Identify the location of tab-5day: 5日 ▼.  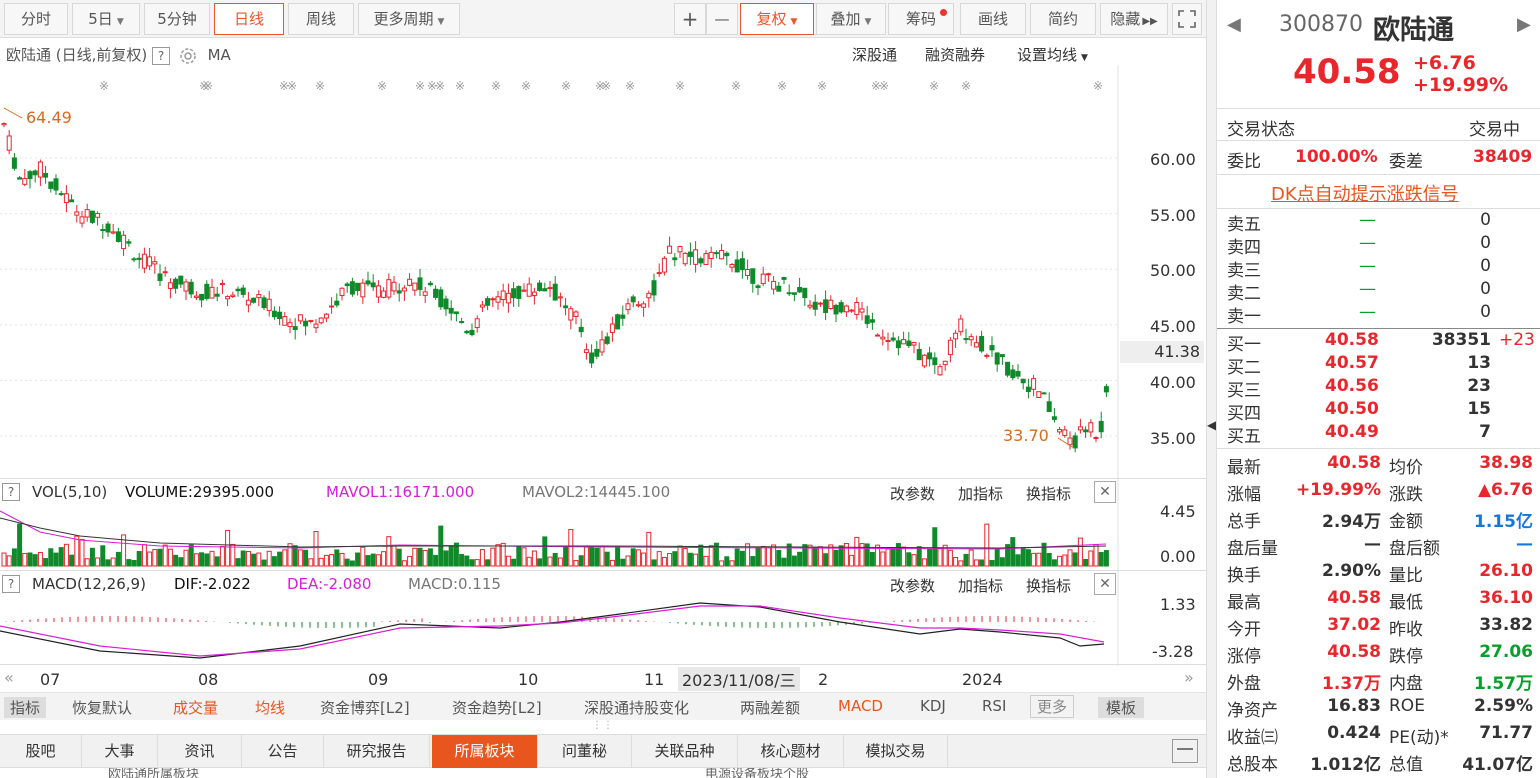
(106, 19).